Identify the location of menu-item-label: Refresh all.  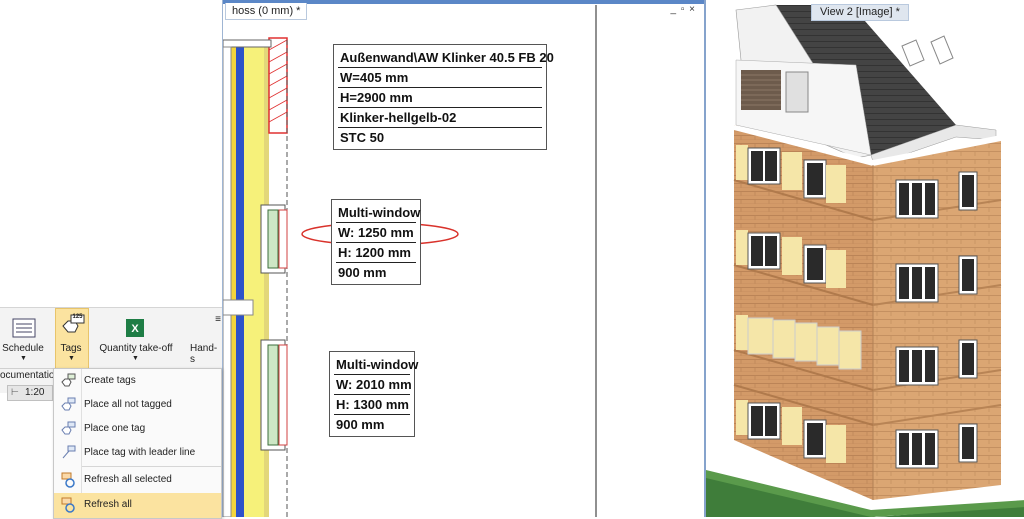
(108, 504).